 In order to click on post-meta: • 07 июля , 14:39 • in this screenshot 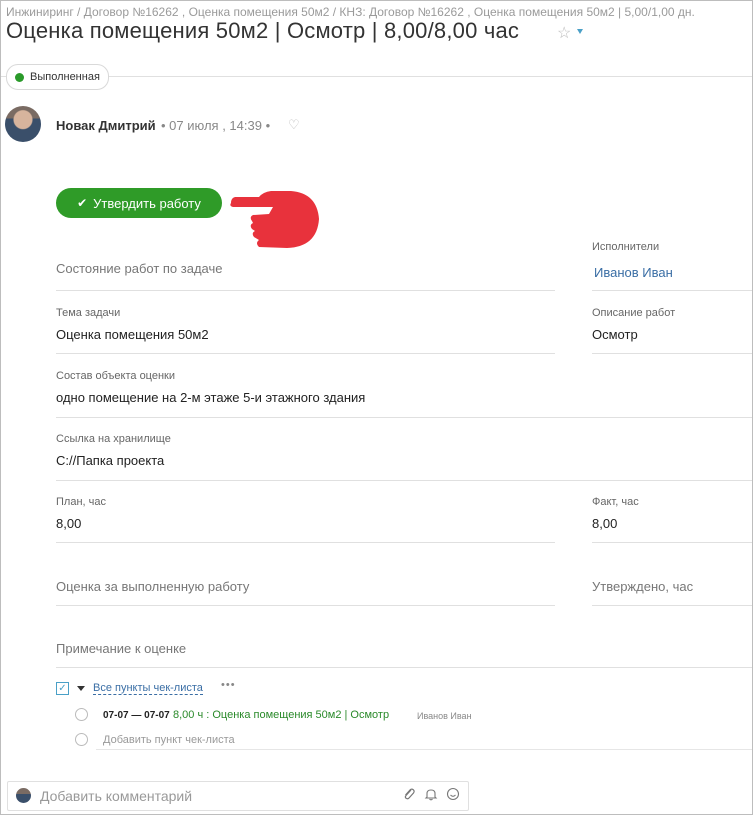, I will do `click(216, 125)`.